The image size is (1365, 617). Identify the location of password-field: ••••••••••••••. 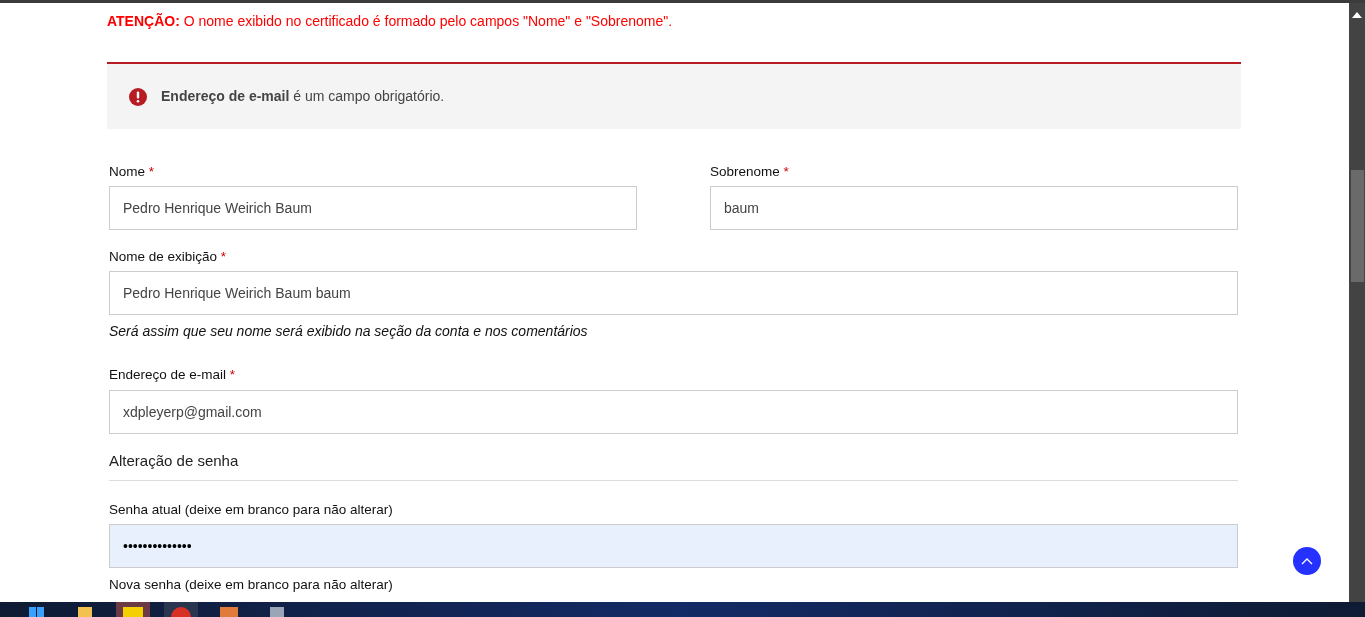
(673, 546).